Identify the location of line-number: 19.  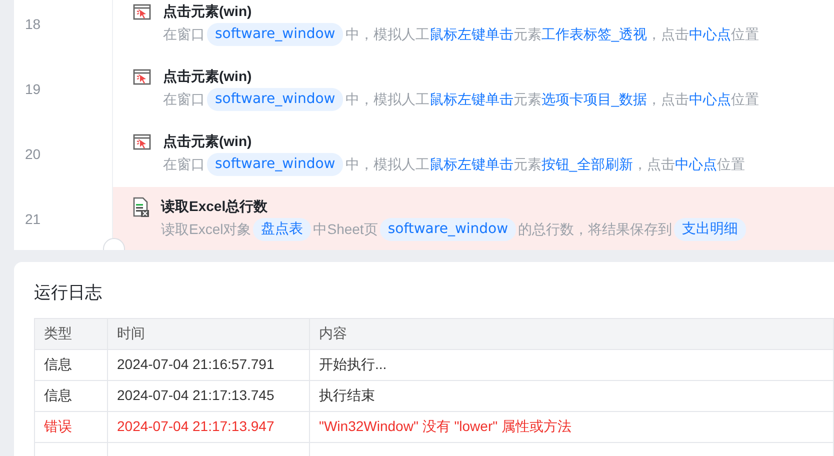
(33, 89).